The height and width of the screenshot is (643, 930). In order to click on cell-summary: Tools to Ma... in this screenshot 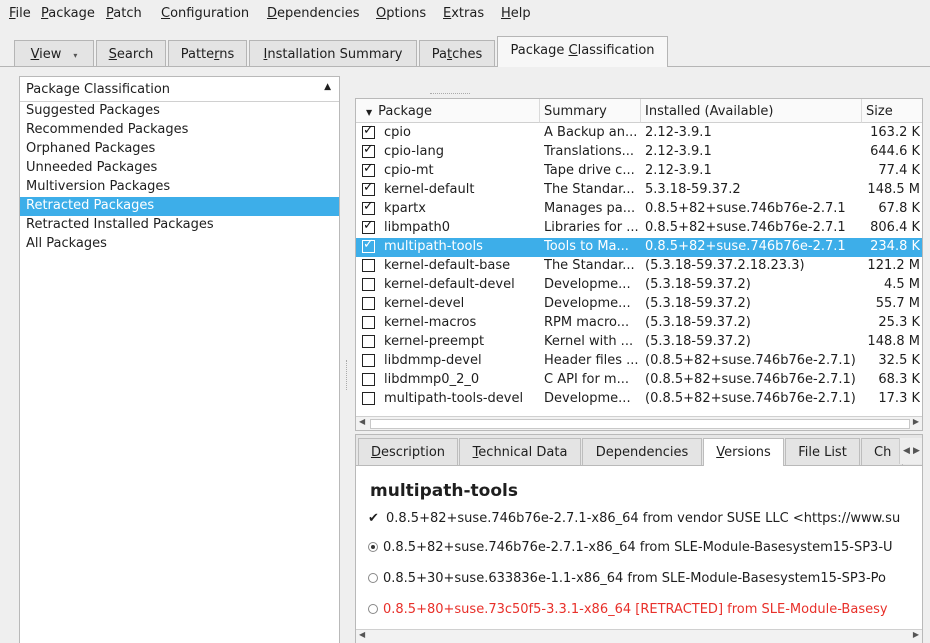, I will do `click(586, 246)`.